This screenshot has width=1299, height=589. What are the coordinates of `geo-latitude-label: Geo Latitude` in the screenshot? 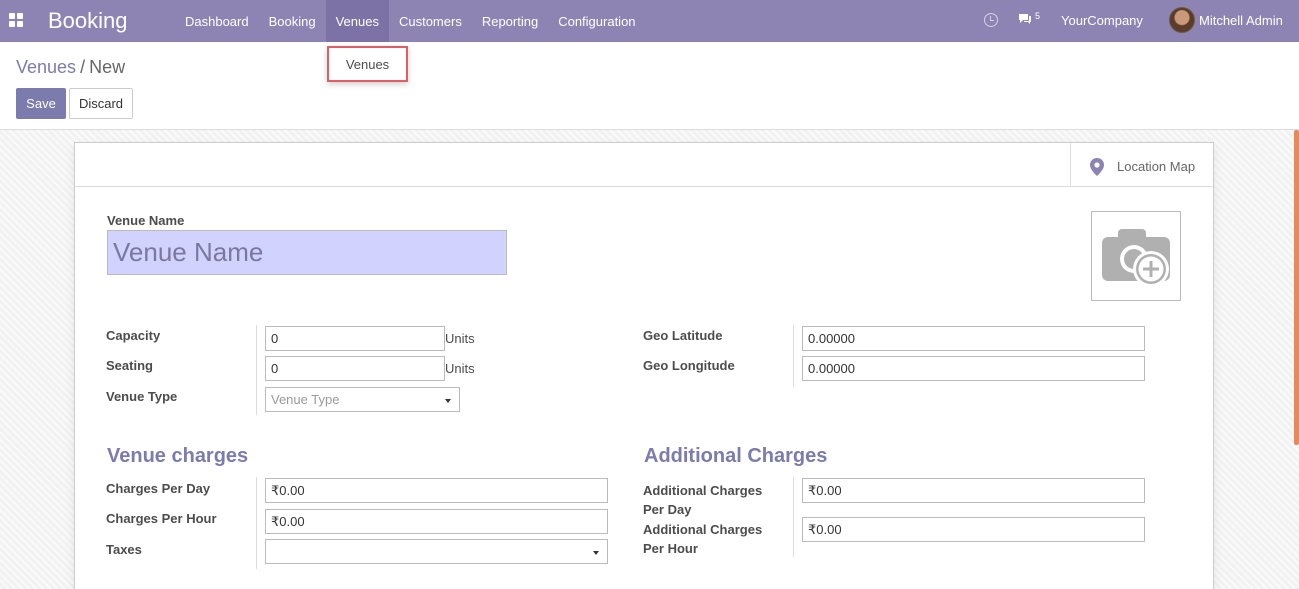 It's located at (683, 335).